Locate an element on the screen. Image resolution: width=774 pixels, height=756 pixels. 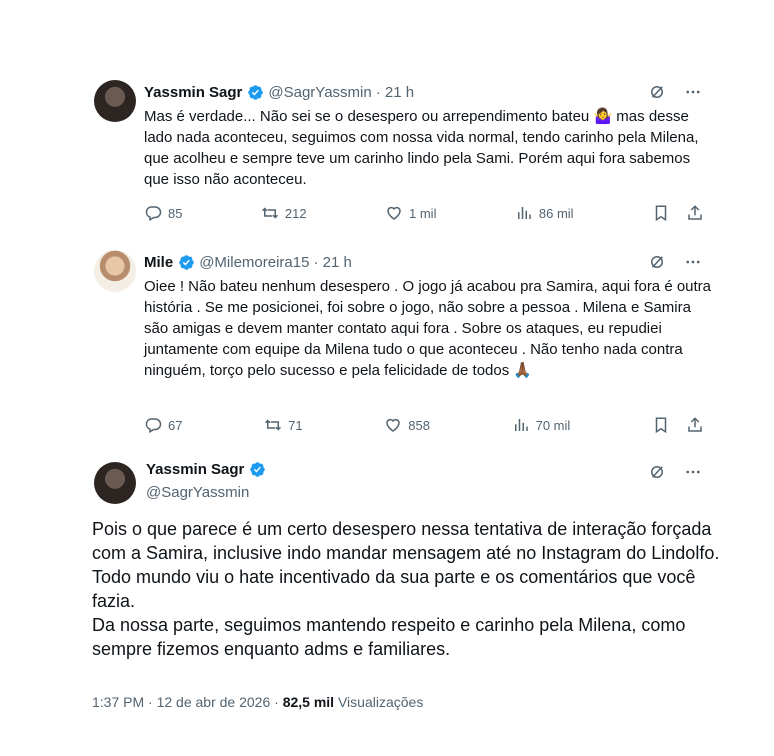
action-bar: 67 71 858 70 mil is located at coordinates (424, 425).